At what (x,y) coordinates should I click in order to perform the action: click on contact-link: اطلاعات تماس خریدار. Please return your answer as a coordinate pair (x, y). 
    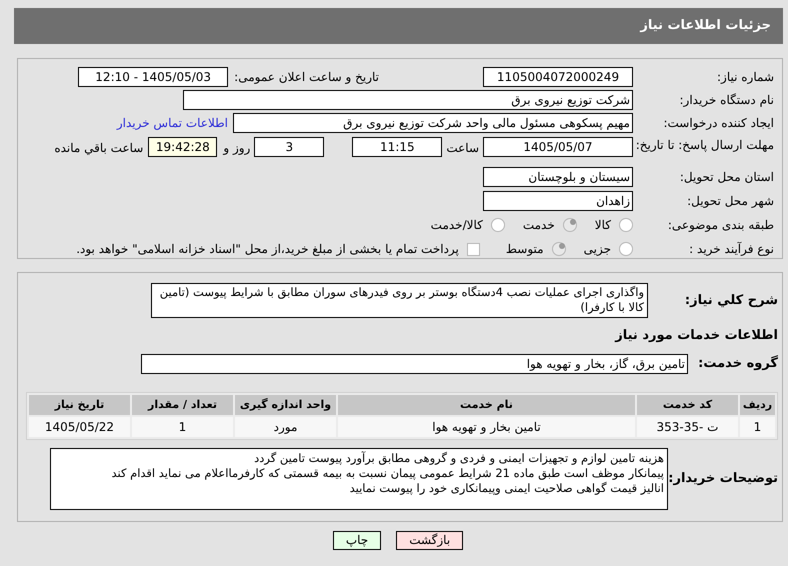
    Looking at the image, I should click on (172, 123).